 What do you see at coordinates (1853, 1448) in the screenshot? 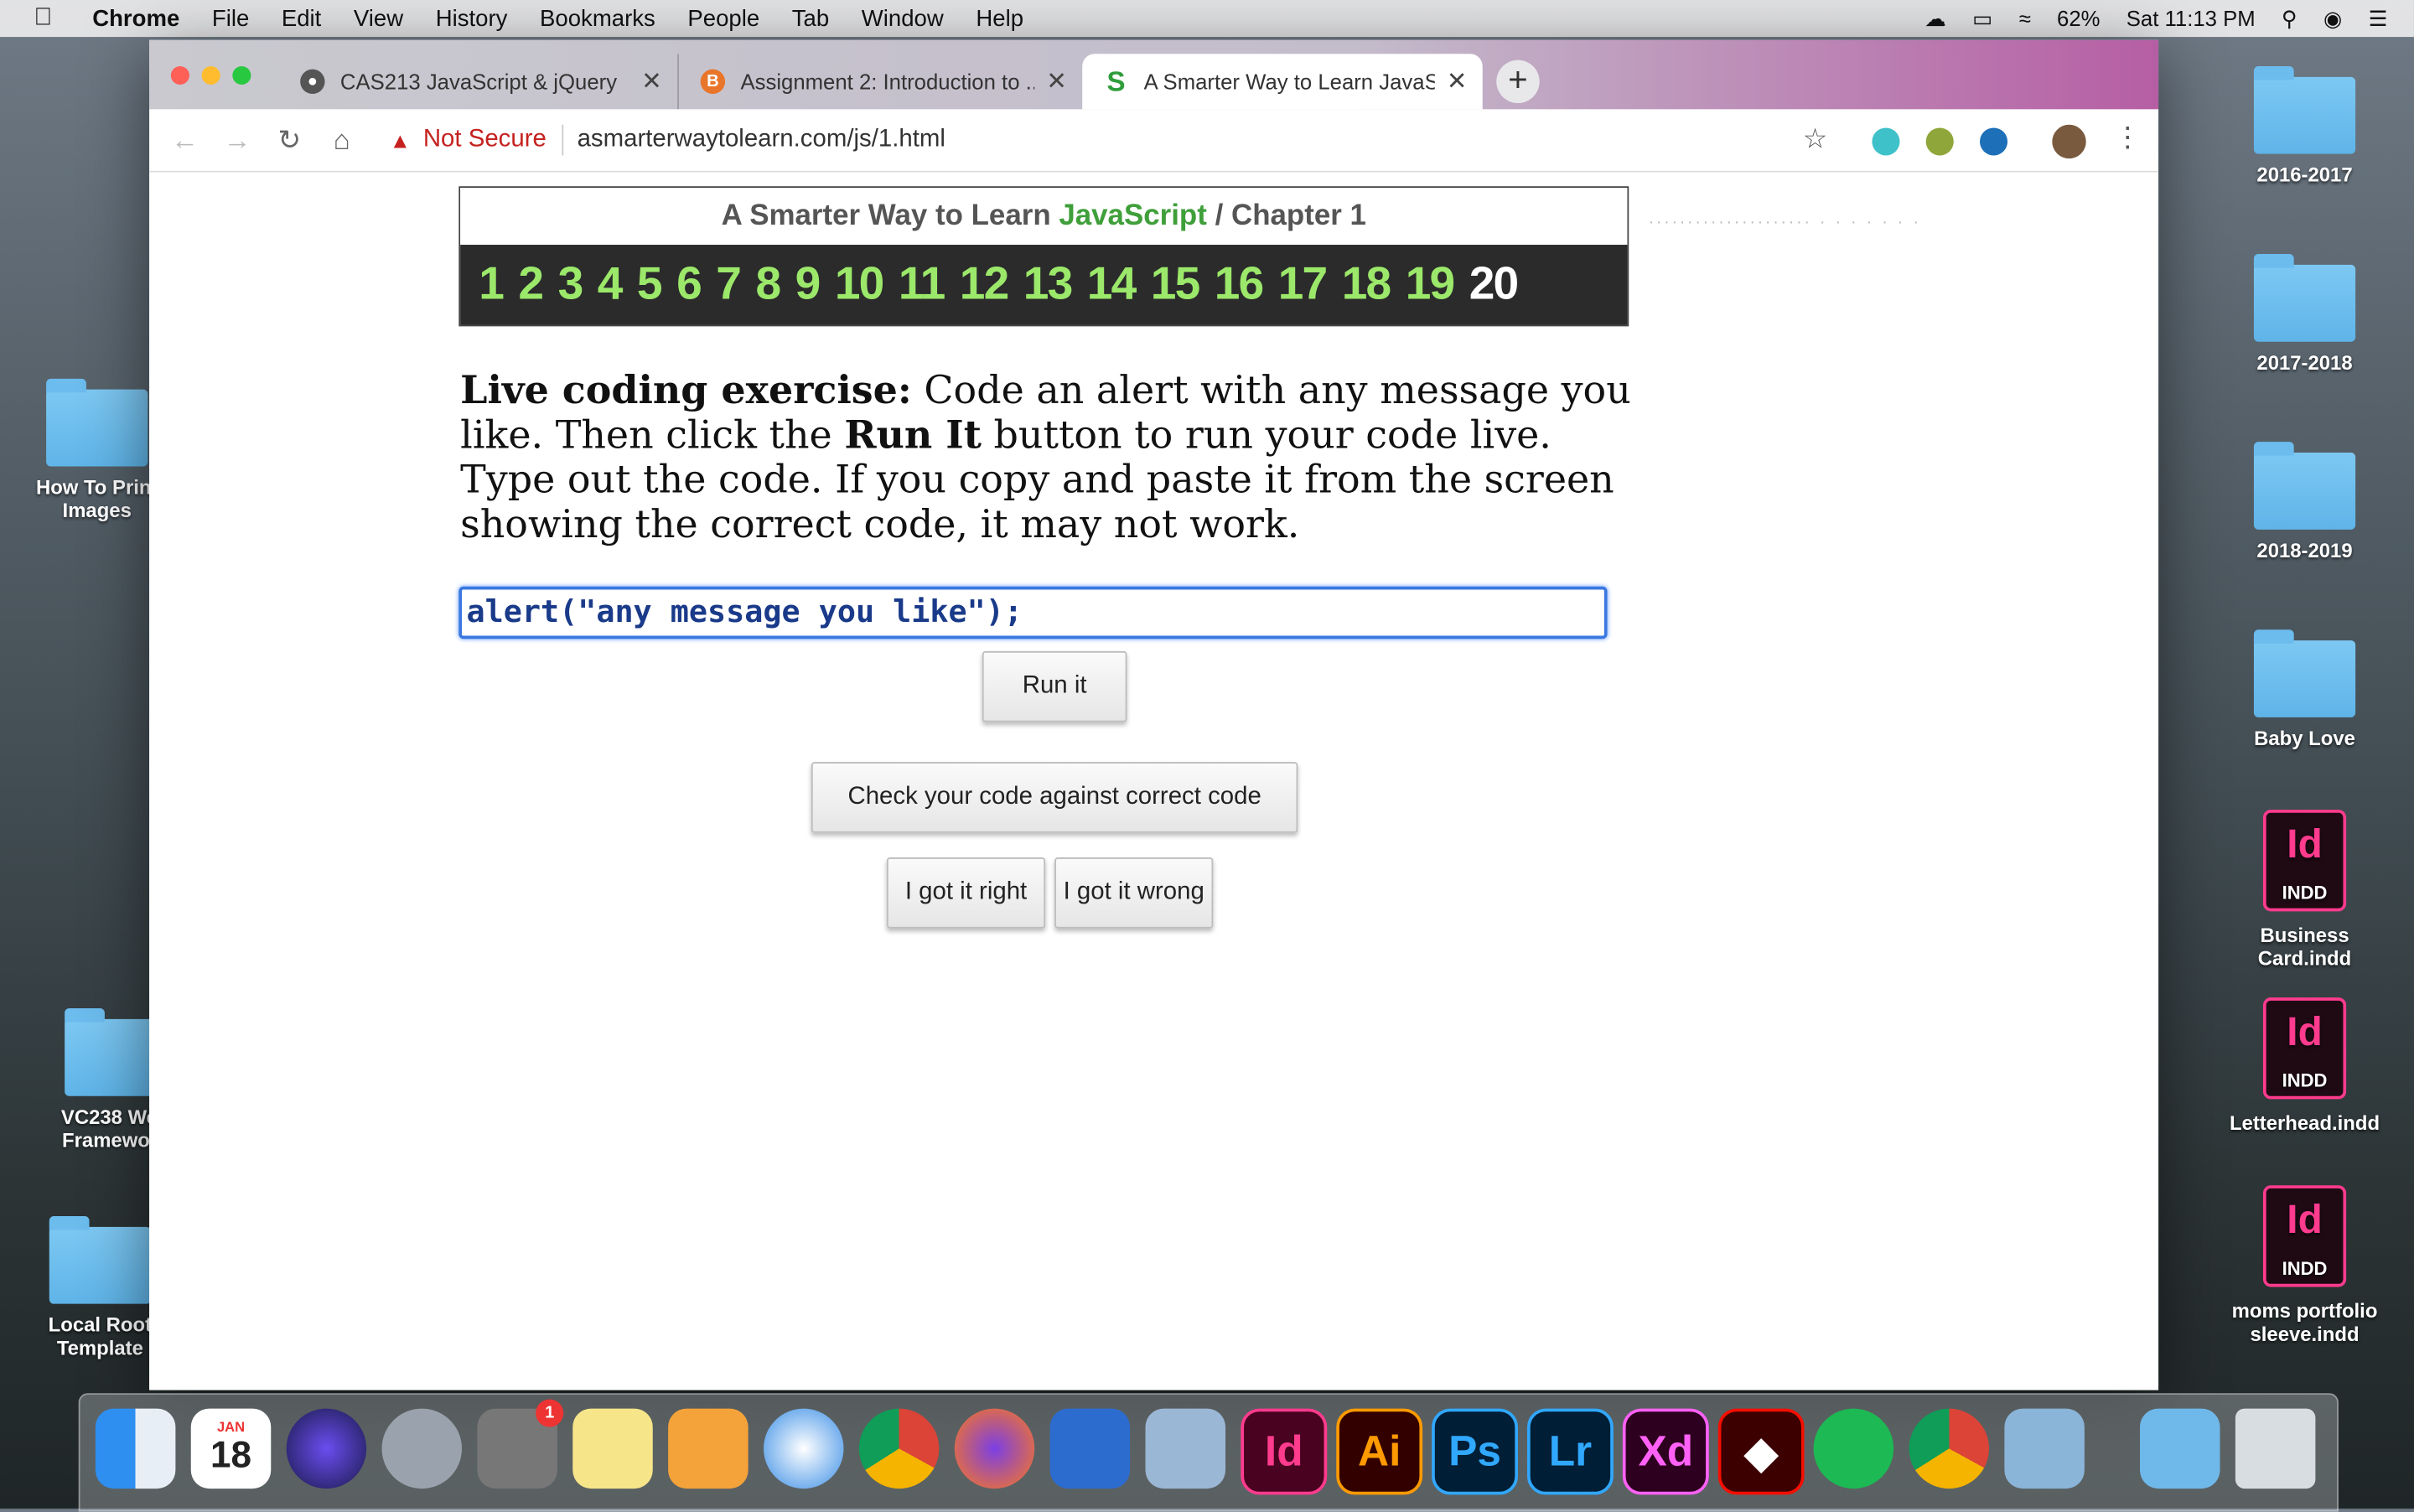
I see `spotify-icon` at bounding box center [1853, 1448].